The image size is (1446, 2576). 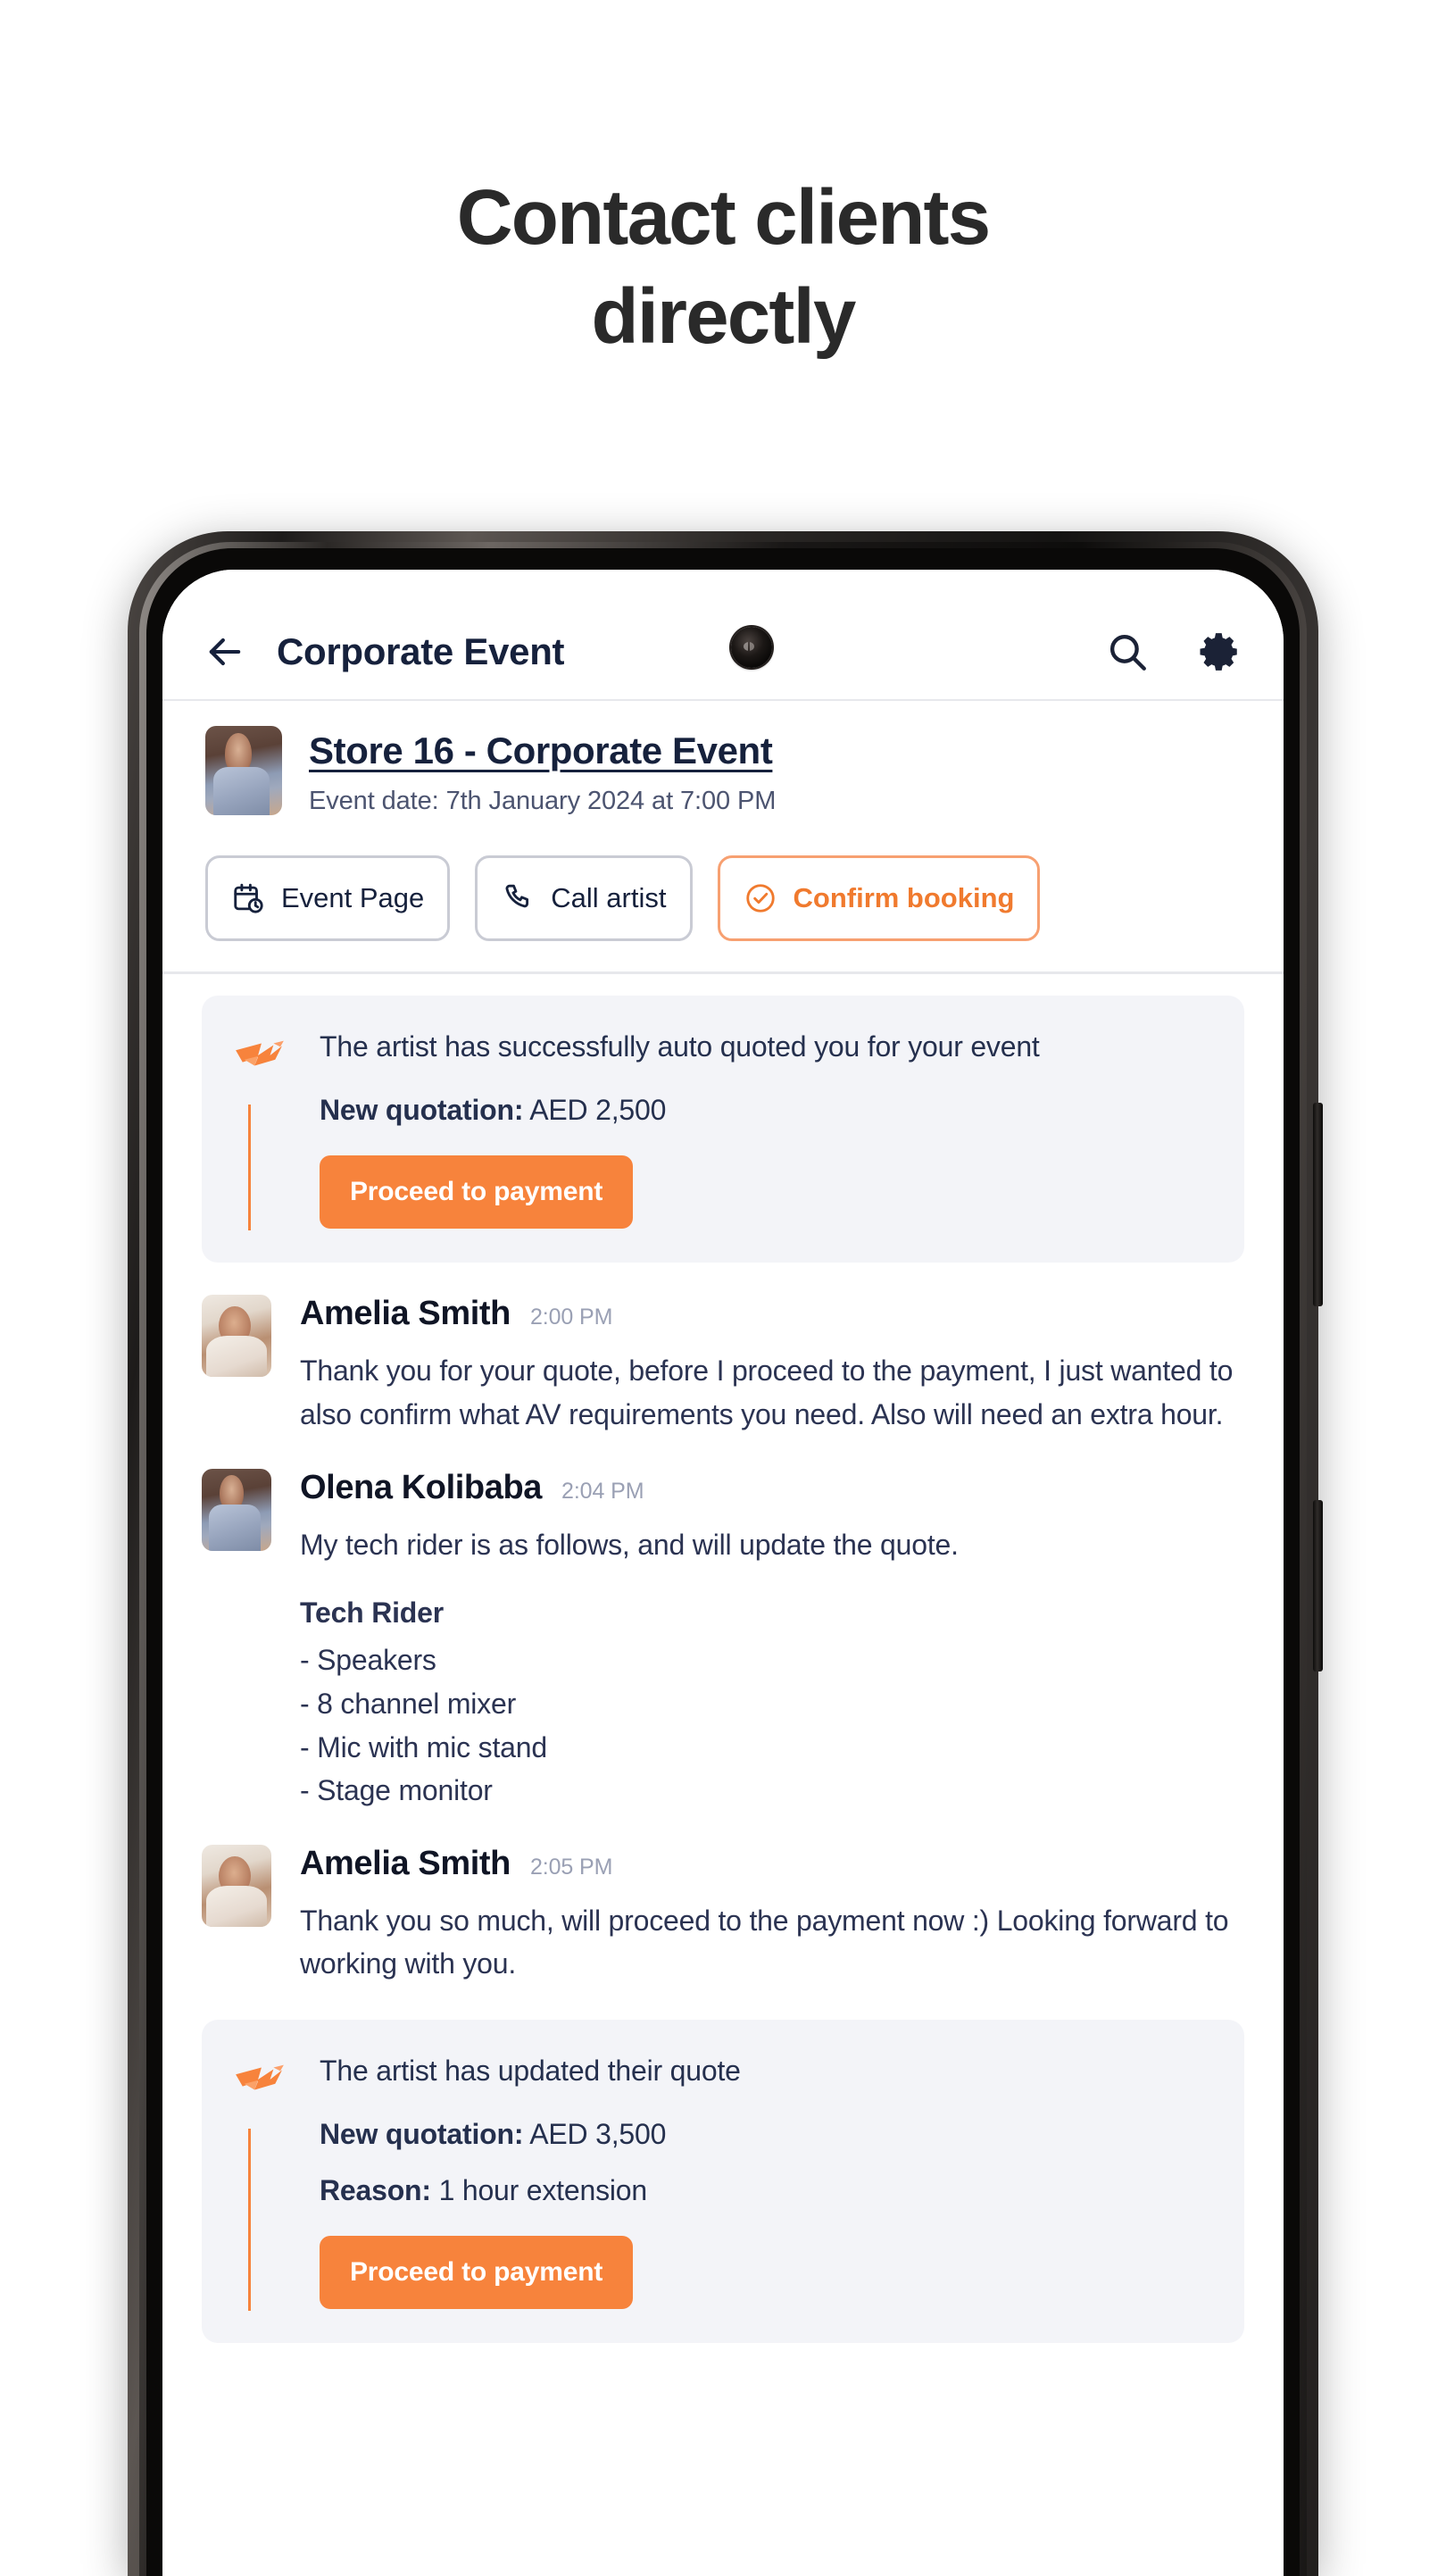 I want to click on message-header: Amelia Smith 2:00 PM, so click(x=772, y=1314).